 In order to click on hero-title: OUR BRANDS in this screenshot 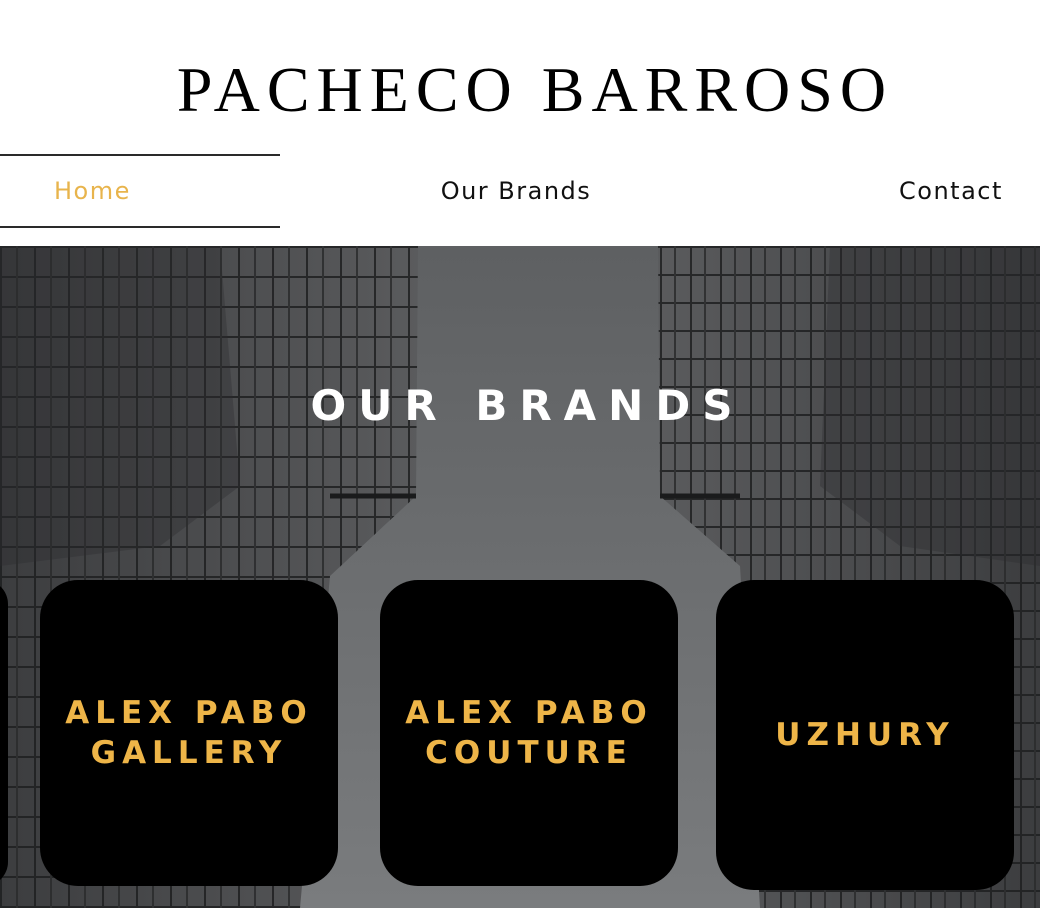, I will do `click(527, 405)`.